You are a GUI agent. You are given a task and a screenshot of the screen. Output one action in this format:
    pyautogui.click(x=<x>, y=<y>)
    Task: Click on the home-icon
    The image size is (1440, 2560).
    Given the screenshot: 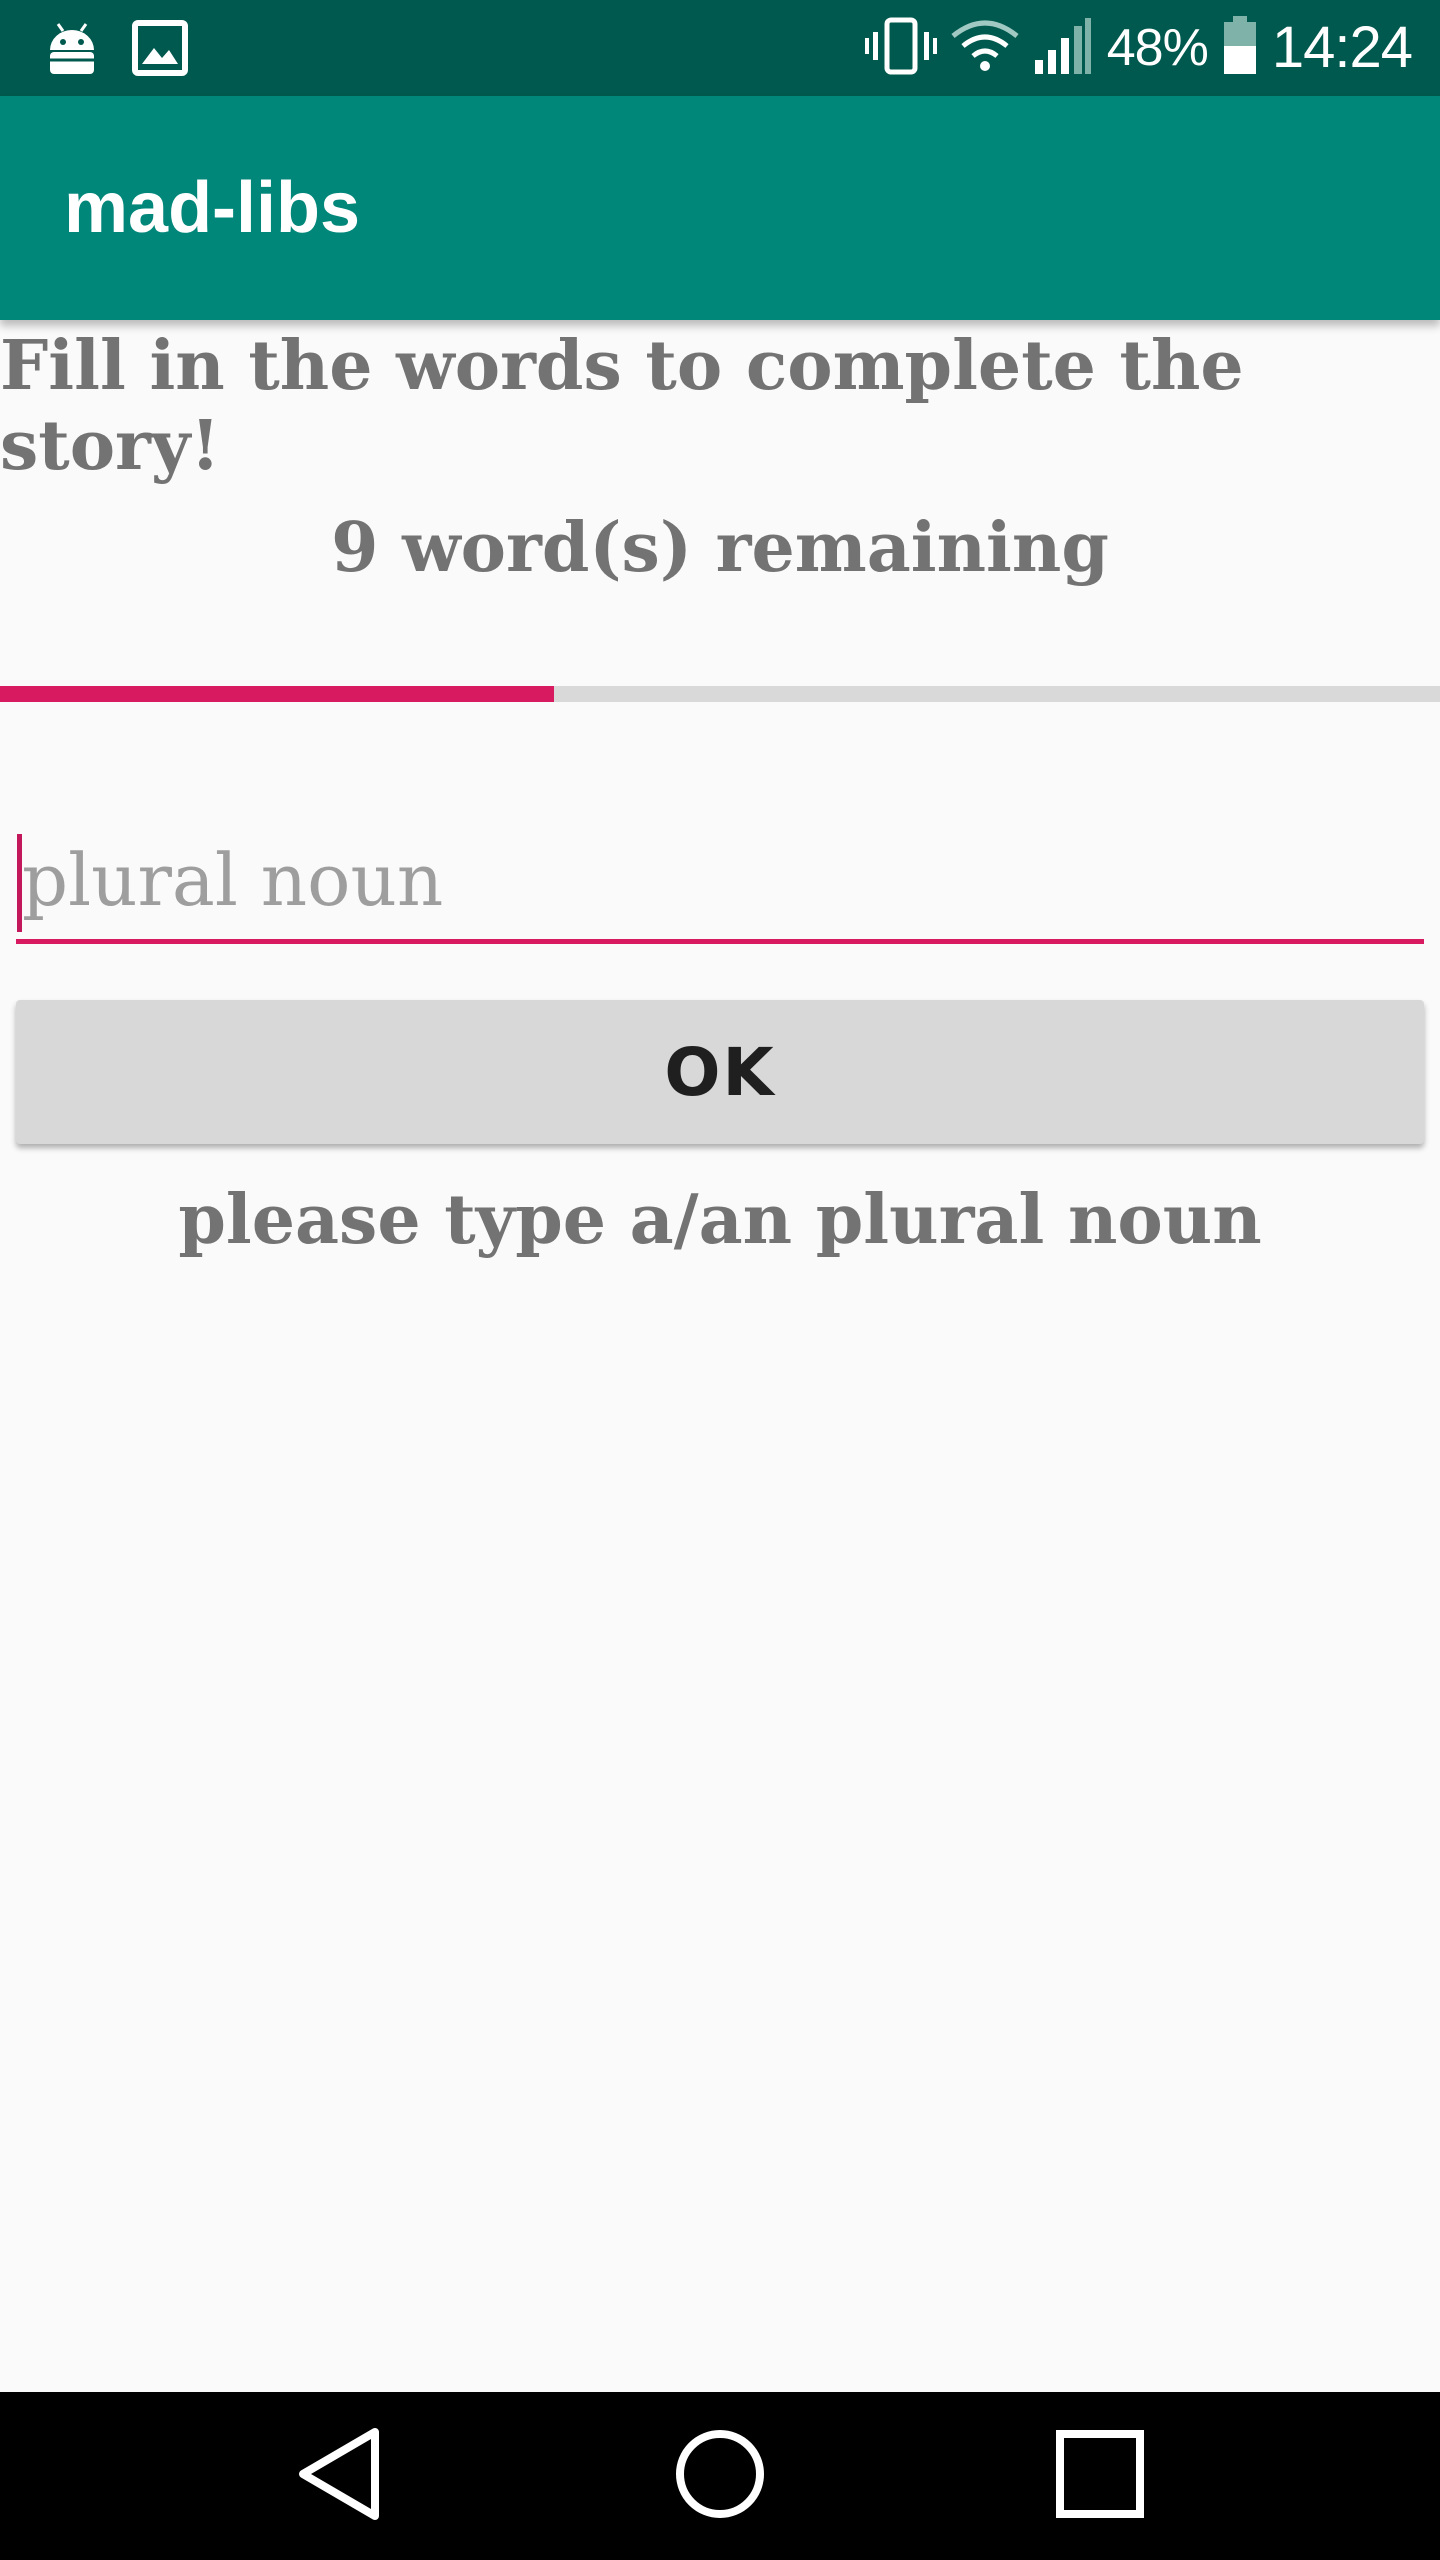 What is the action you would take?
    pyautogui.click(x=720, y=2476)
    